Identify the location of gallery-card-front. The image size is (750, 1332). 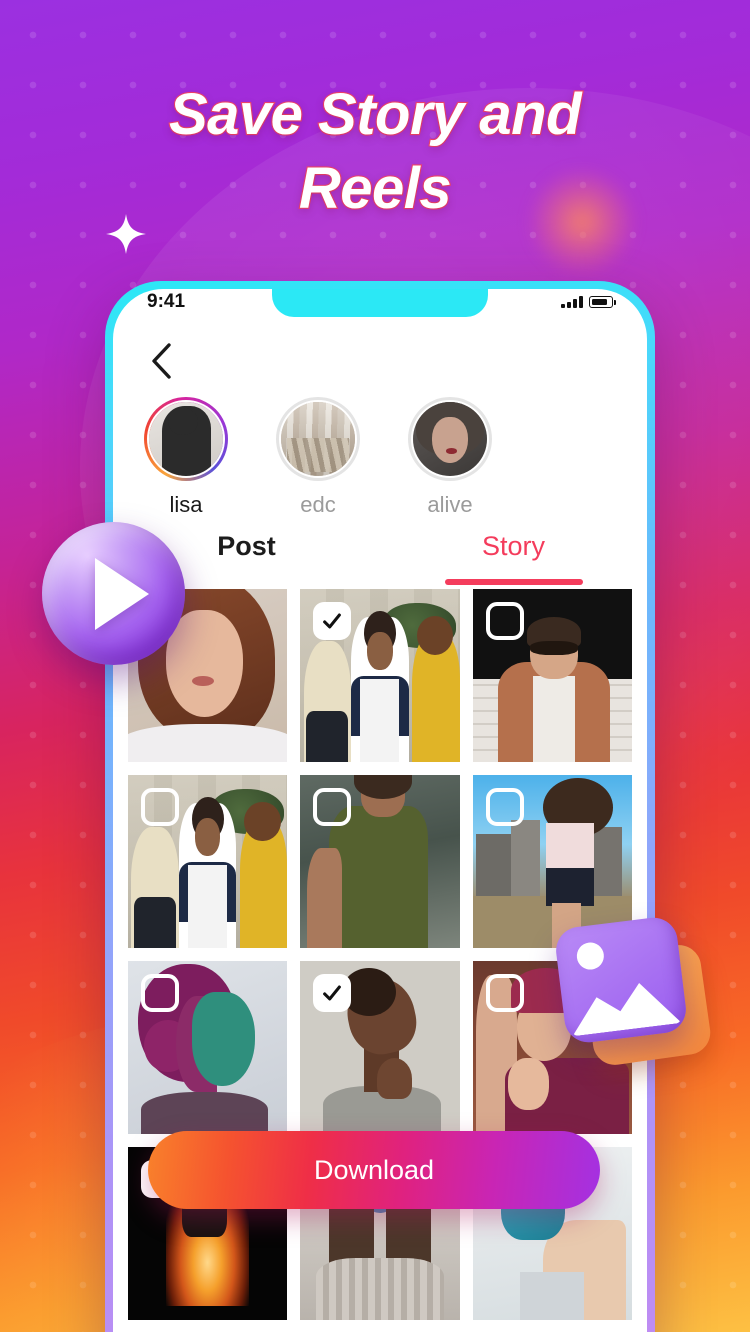
(621, 980).